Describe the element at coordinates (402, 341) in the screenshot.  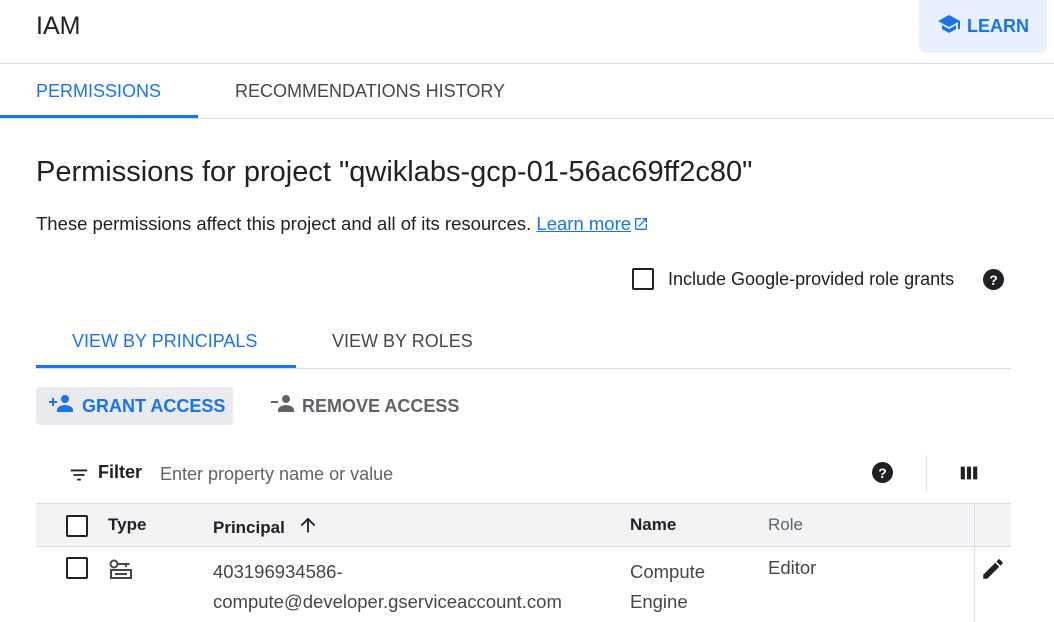
I see `tab-view-by-roles: VIEW BY ROLES` at that location.